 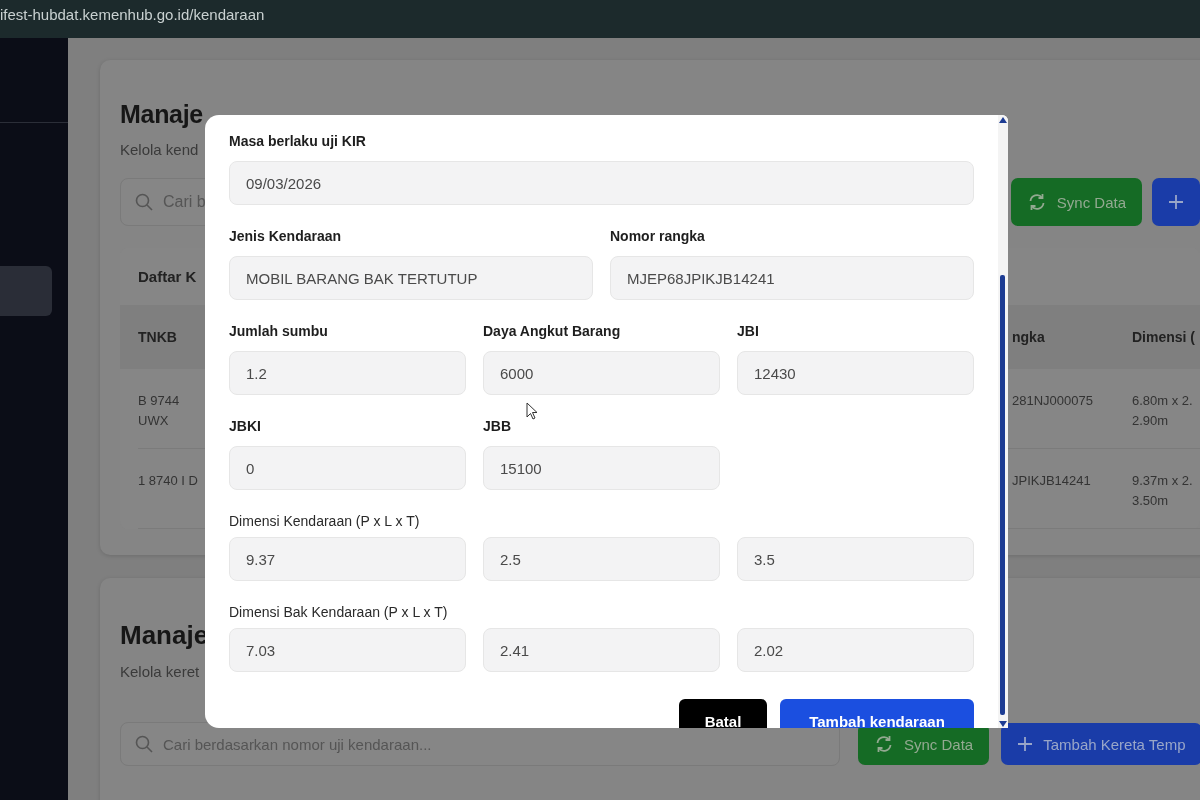 I want to click on column-header: Dimensi (, so click(x=1163, y=337).